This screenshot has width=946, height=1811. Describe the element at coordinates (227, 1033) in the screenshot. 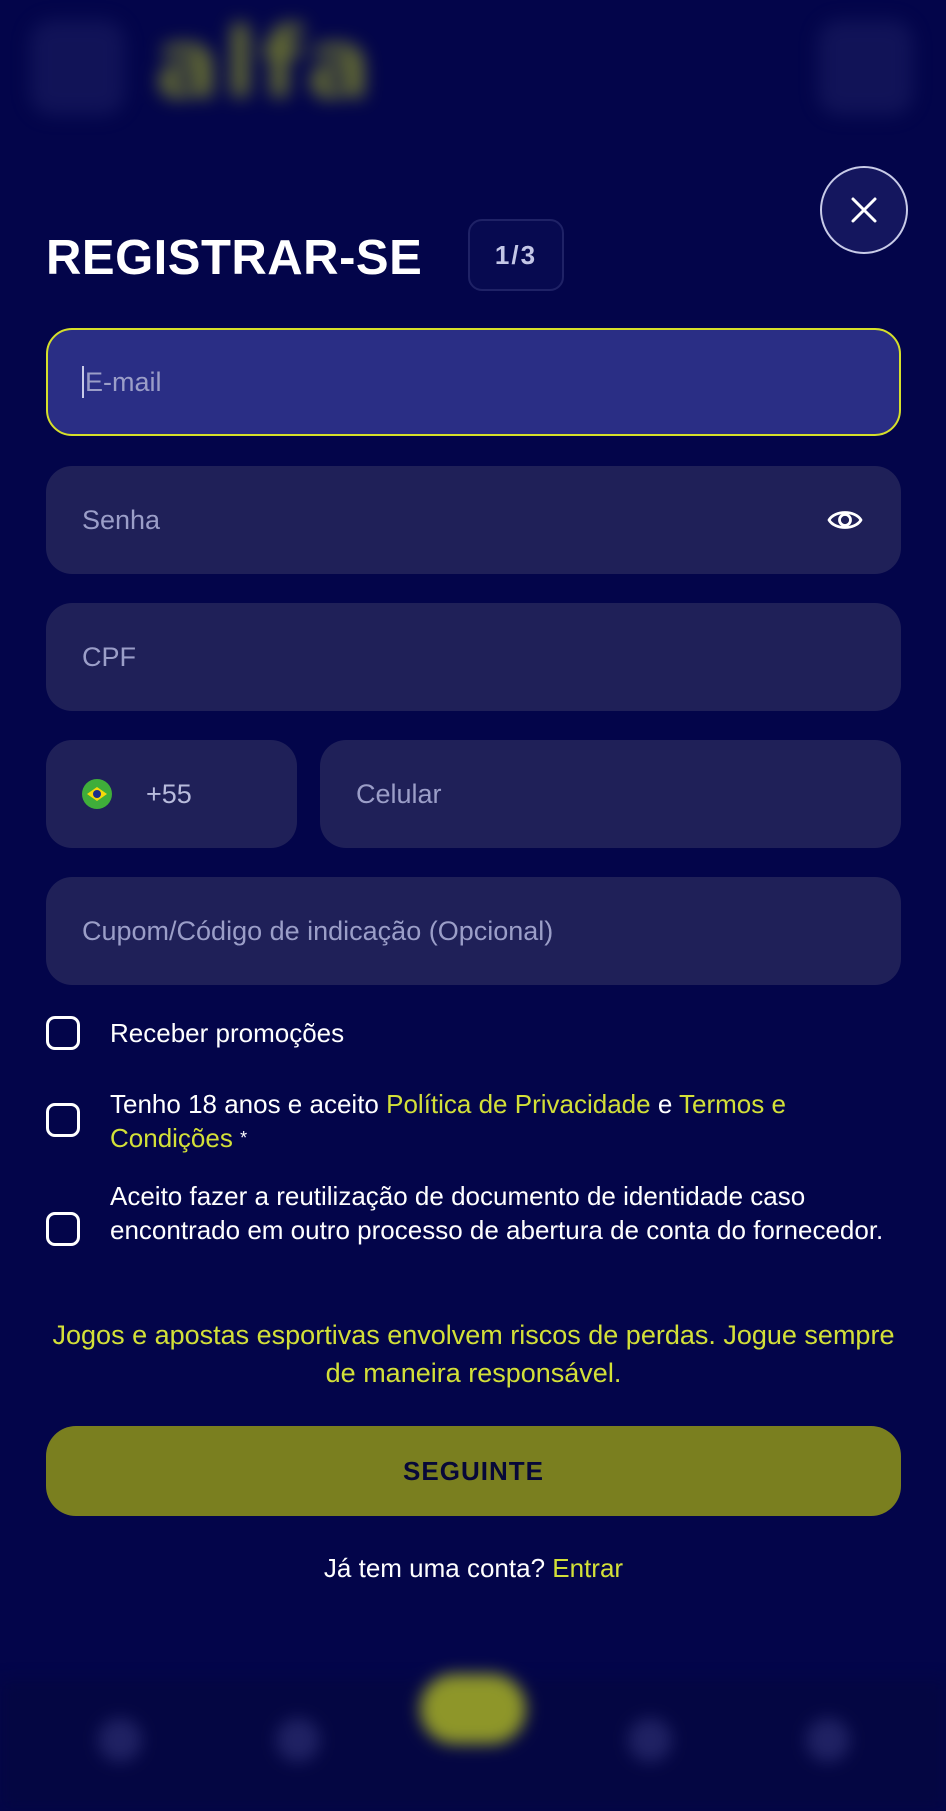

I see `promotions-label: Receber promoções` at that location.